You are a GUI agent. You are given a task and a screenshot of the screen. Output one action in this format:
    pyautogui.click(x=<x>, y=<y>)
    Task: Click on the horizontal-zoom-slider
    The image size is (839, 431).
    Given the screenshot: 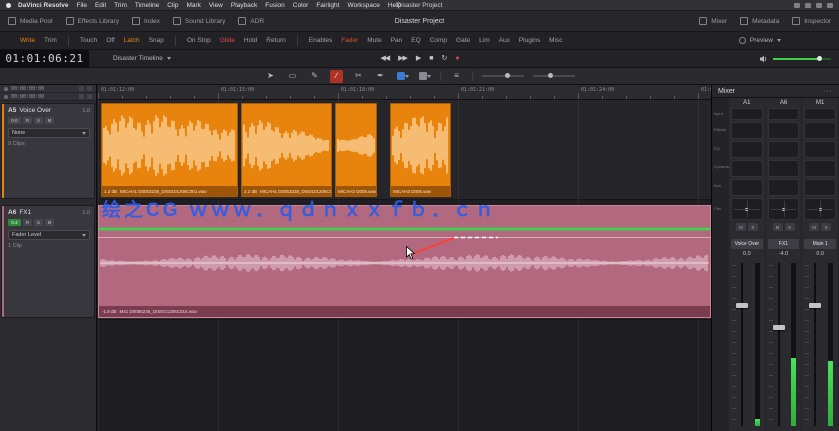 What is the action you would take?
    pyautogui.click(x=503, y=75)
    